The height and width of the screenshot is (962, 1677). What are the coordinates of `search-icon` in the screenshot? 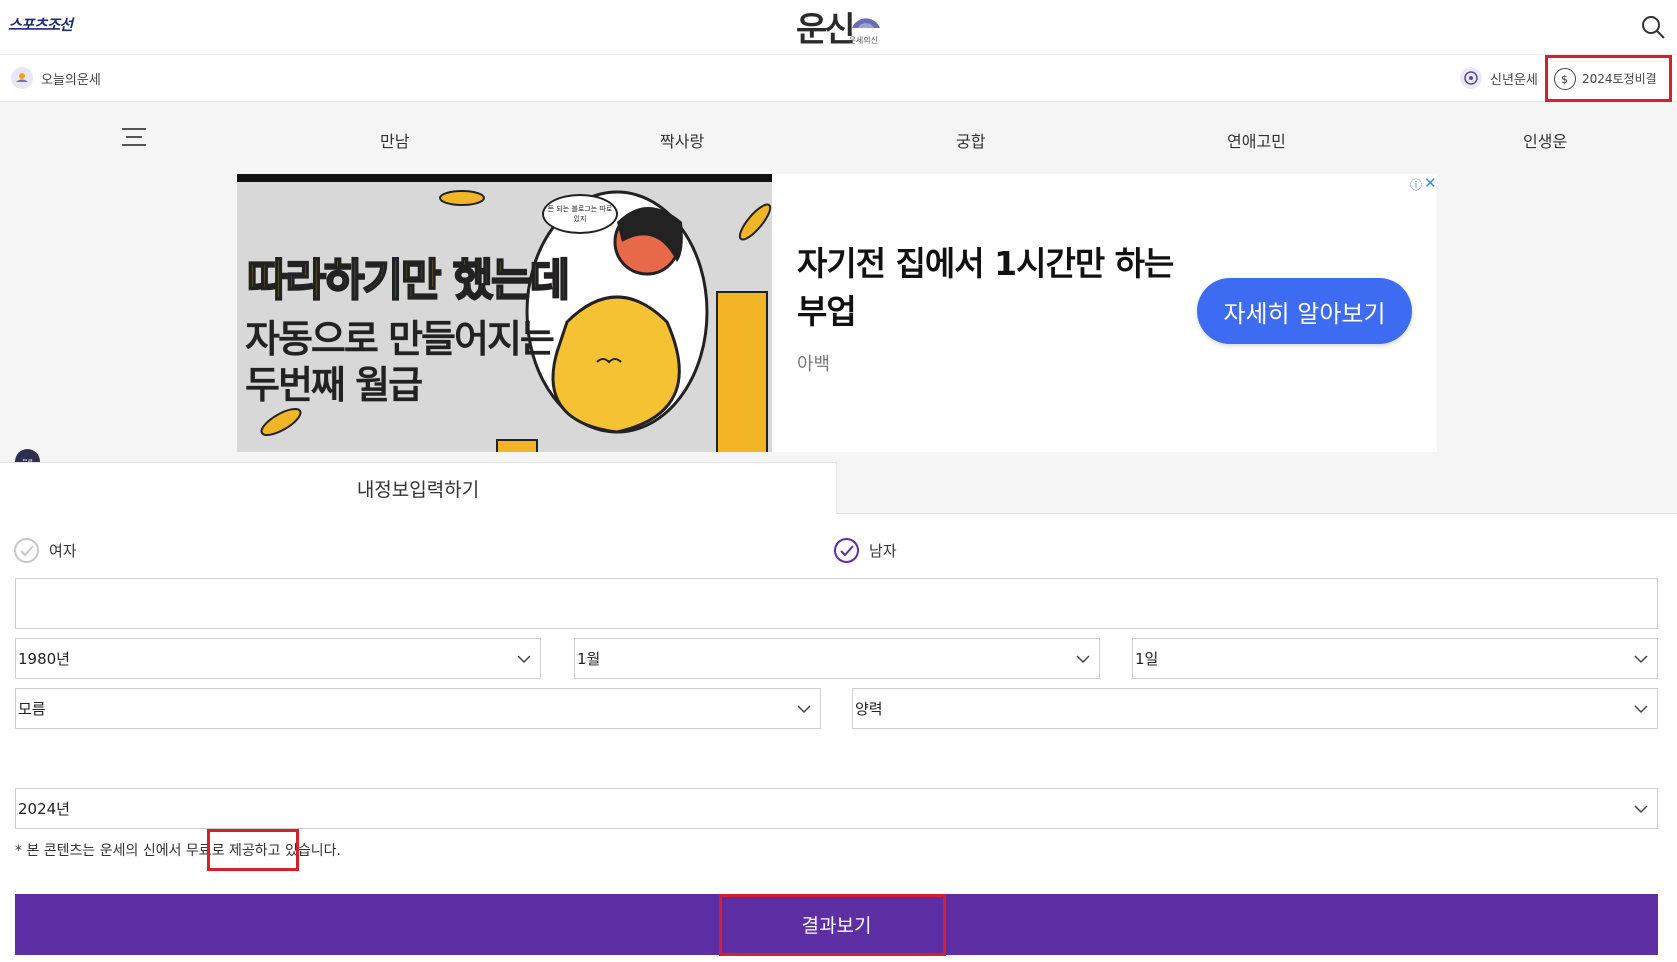 It's located at (1653, 27).